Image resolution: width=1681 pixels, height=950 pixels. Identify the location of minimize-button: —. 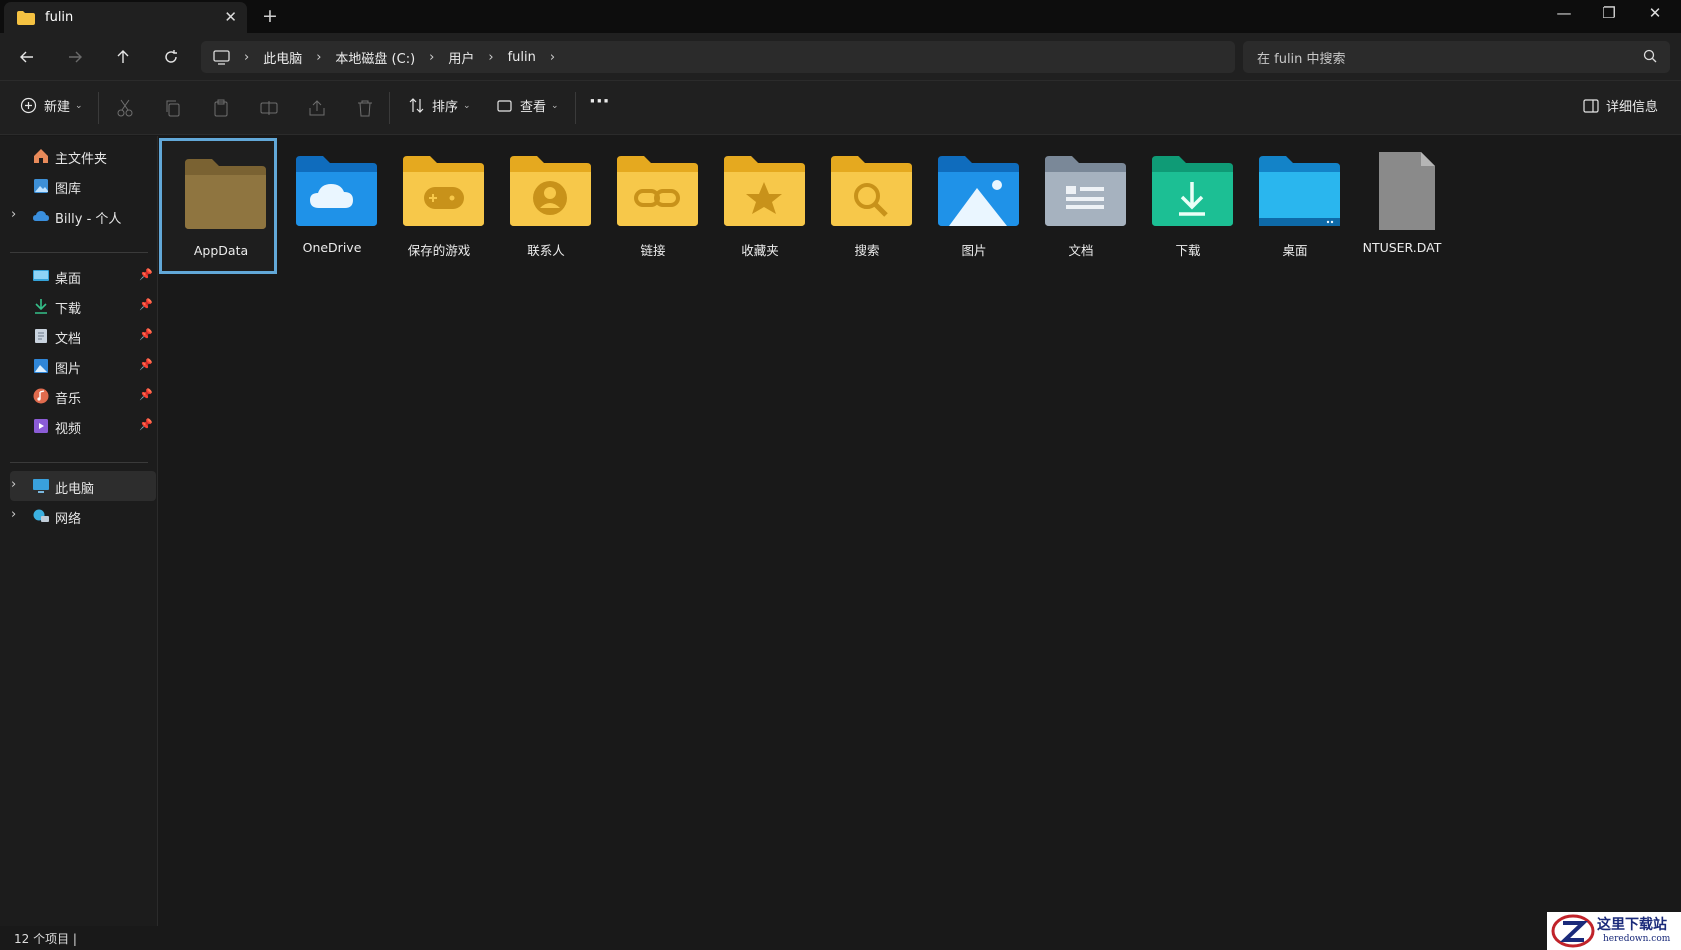
(1564, 13).